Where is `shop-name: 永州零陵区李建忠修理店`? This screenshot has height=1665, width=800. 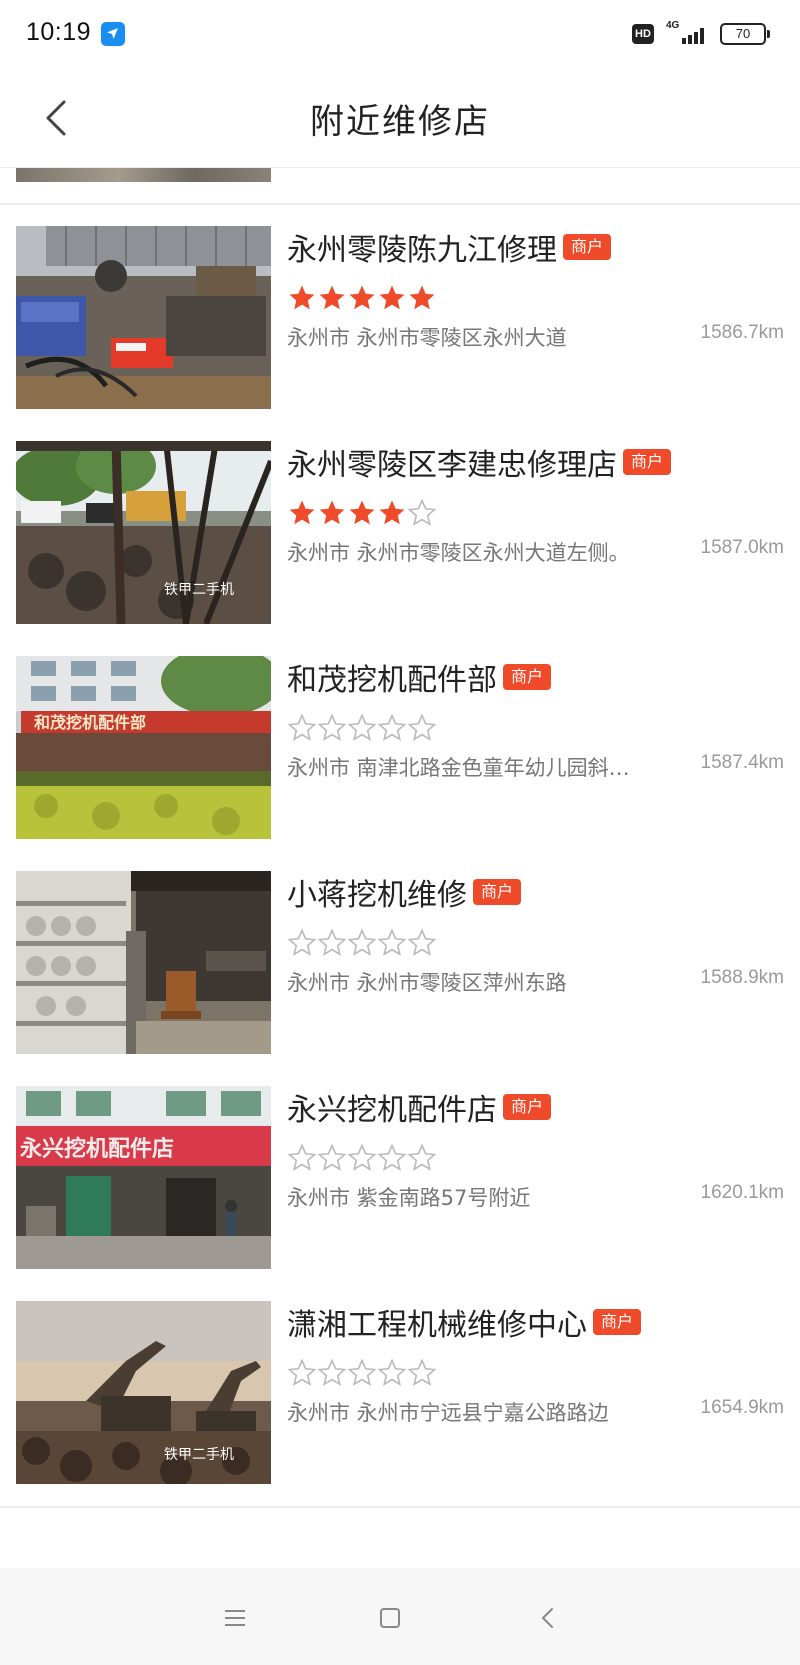 shop-name: 永州零陵区李建忠修理店 is located at coordinates (452, 465).